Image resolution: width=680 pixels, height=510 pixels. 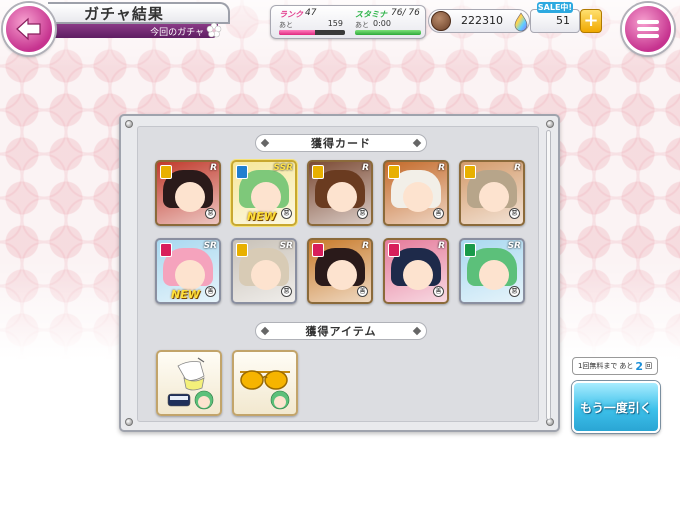 I want to click on rank-next-value: 159, so click(x=335, y=23).